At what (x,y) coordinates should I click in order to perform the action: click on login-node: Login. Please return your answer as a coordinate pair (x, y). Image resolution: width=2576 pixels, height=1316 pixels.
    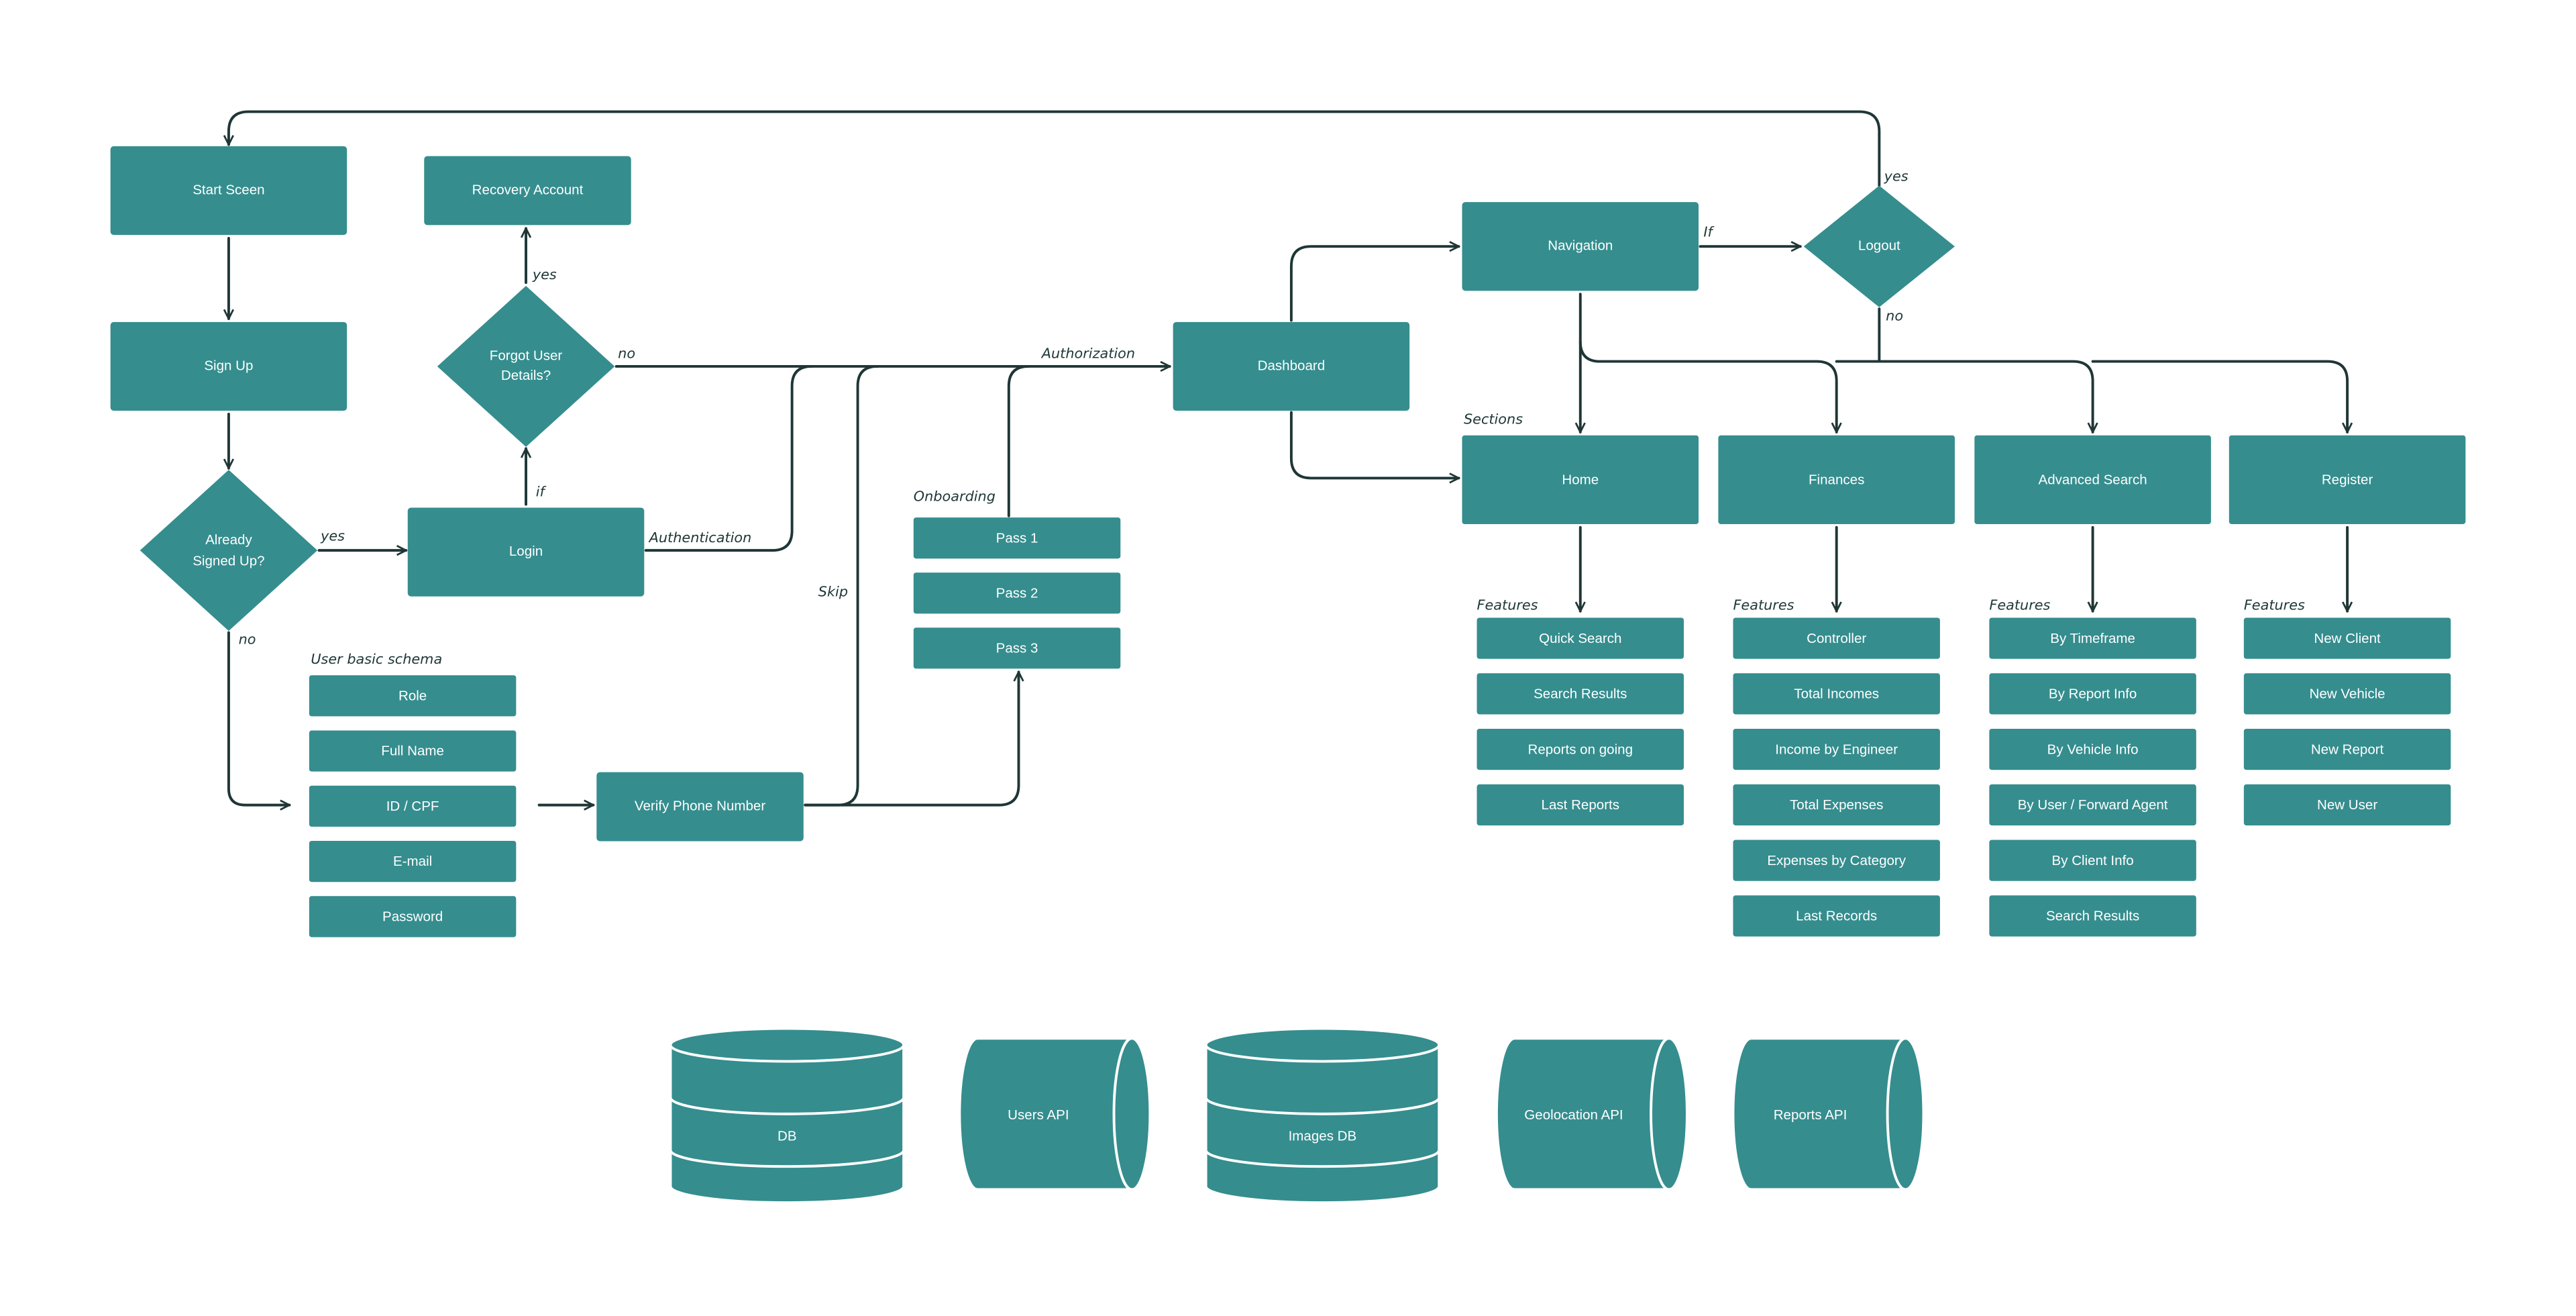
    Looking at the image, I should click on (526, 552).